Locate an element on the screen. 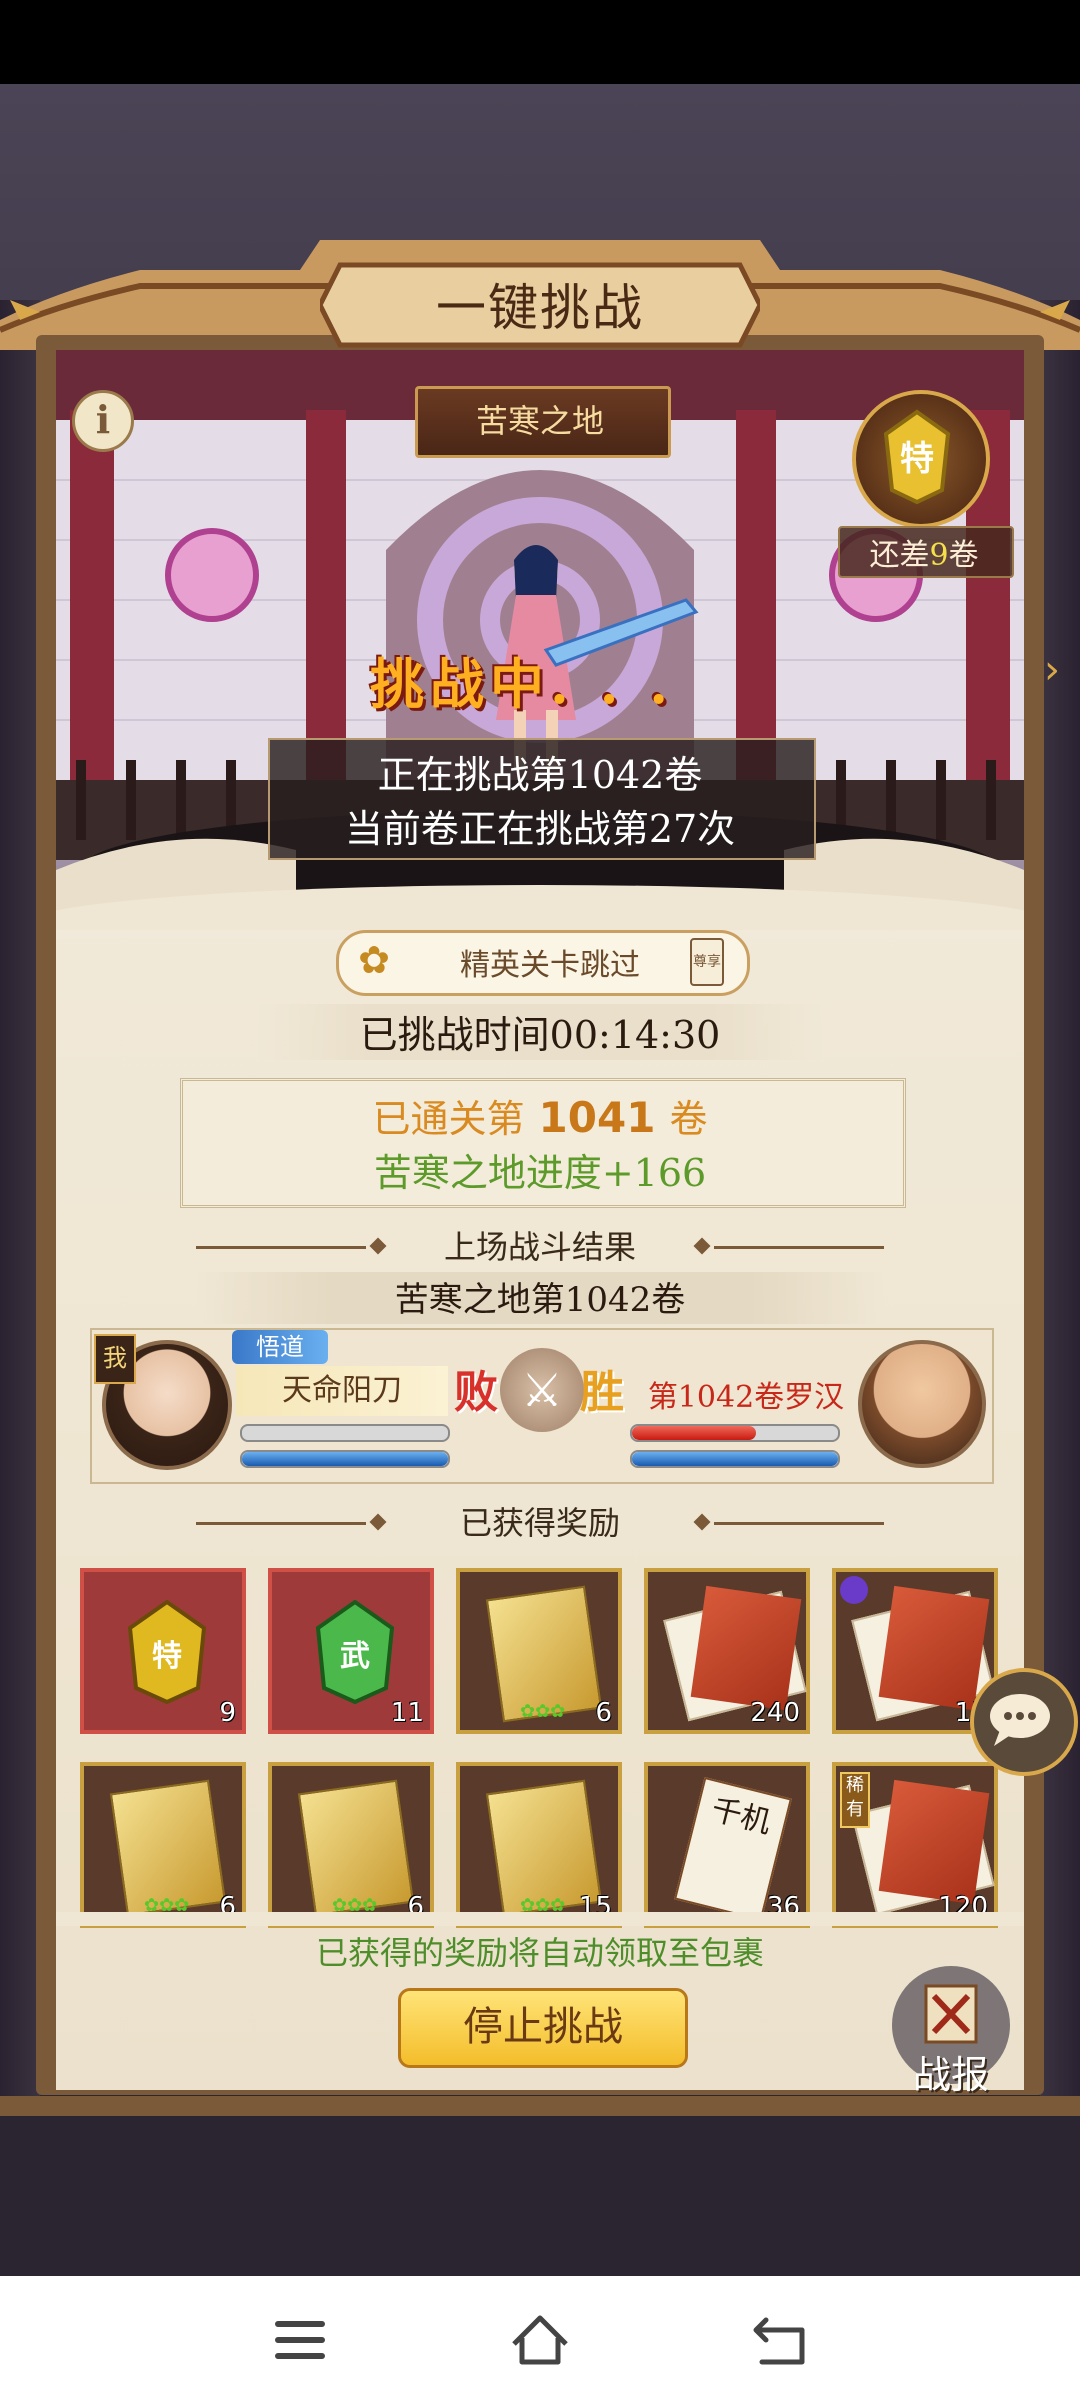  my-mp-bar is located at coordinates (345, 1459).